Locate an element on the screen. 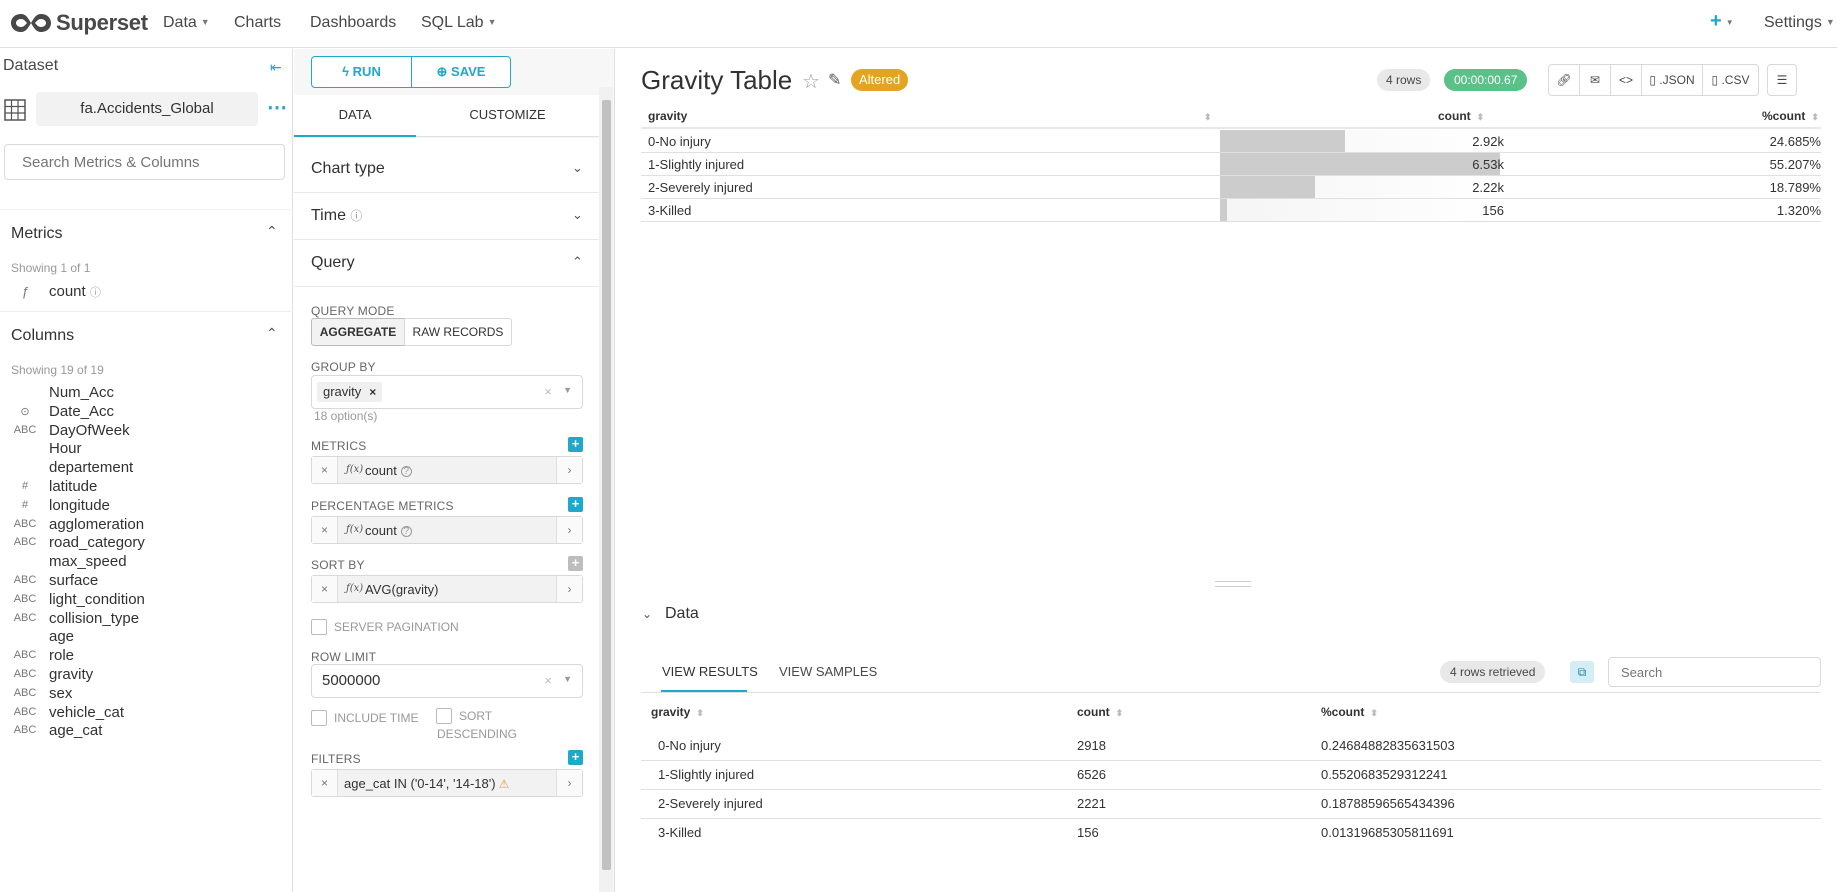  nav-dashboards-label: Dashboards is located at coordinates (353, 22).